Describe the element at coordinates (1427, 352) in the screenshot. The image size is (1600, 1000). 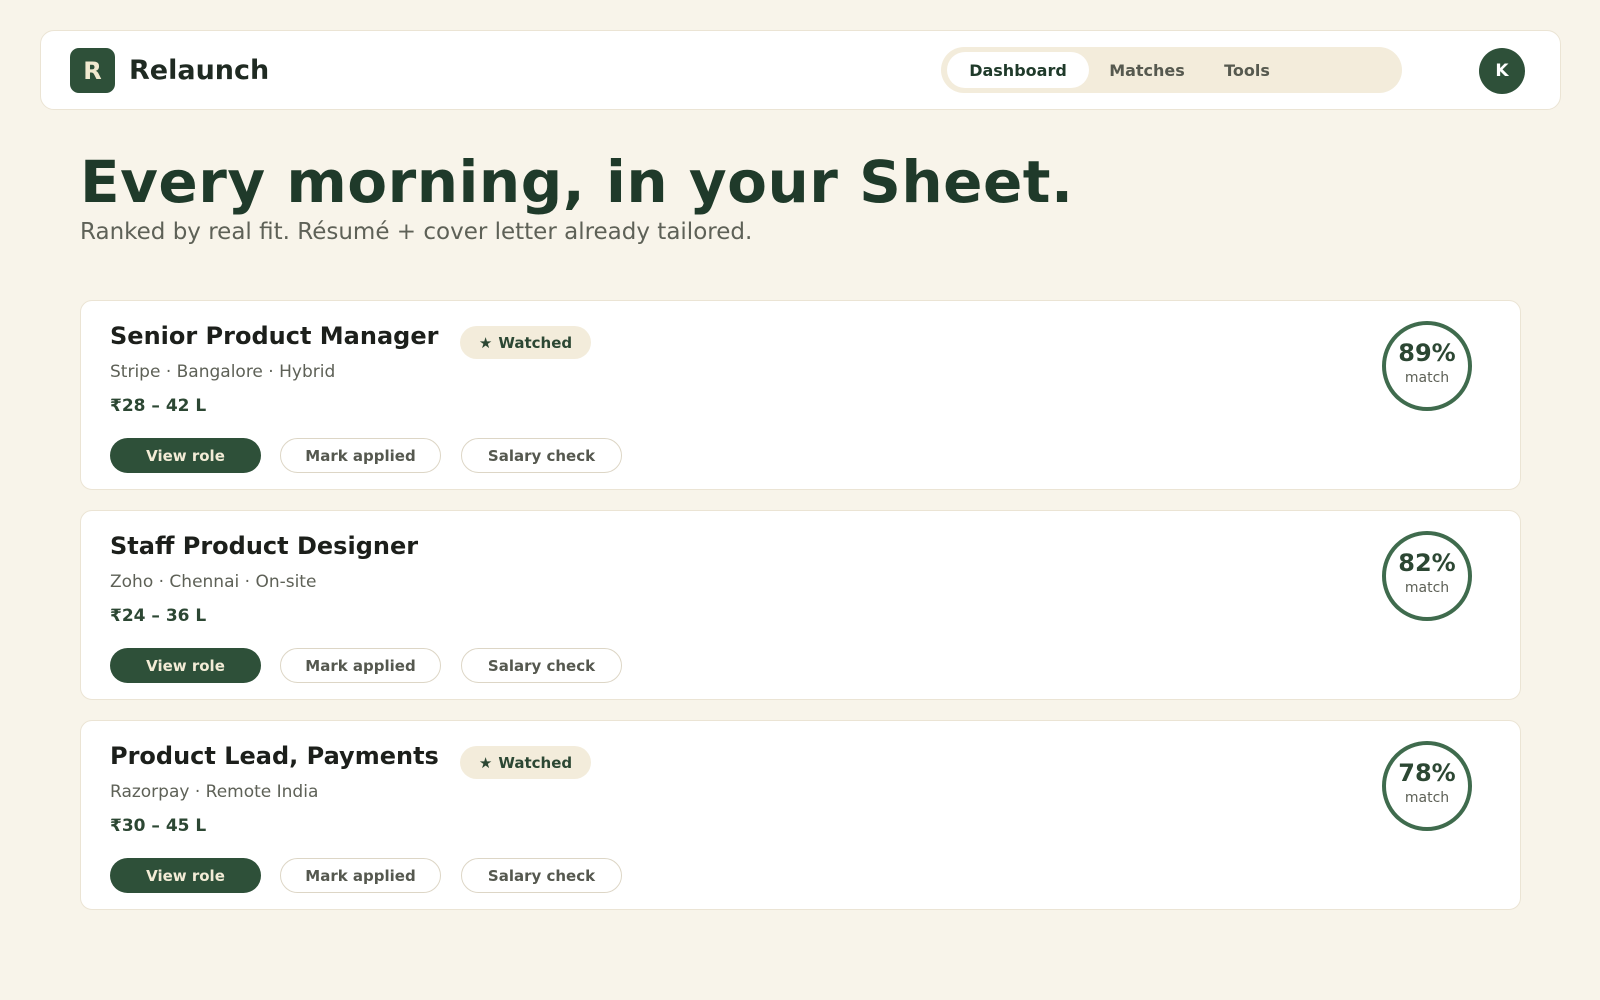
I see `match-percent: 89%` at that location.